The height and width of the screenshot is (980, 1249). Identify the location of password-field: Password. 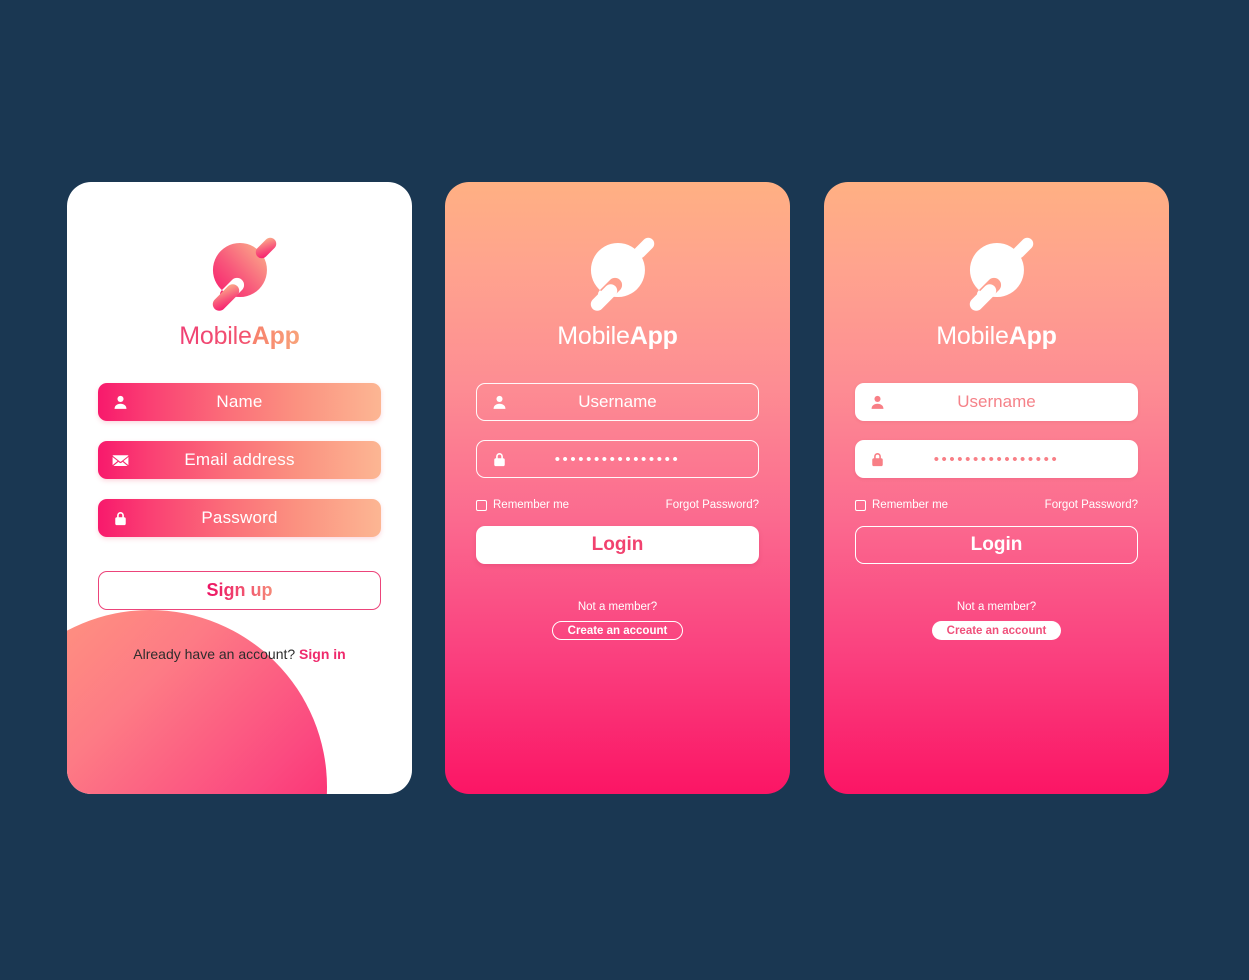
(239, 518).